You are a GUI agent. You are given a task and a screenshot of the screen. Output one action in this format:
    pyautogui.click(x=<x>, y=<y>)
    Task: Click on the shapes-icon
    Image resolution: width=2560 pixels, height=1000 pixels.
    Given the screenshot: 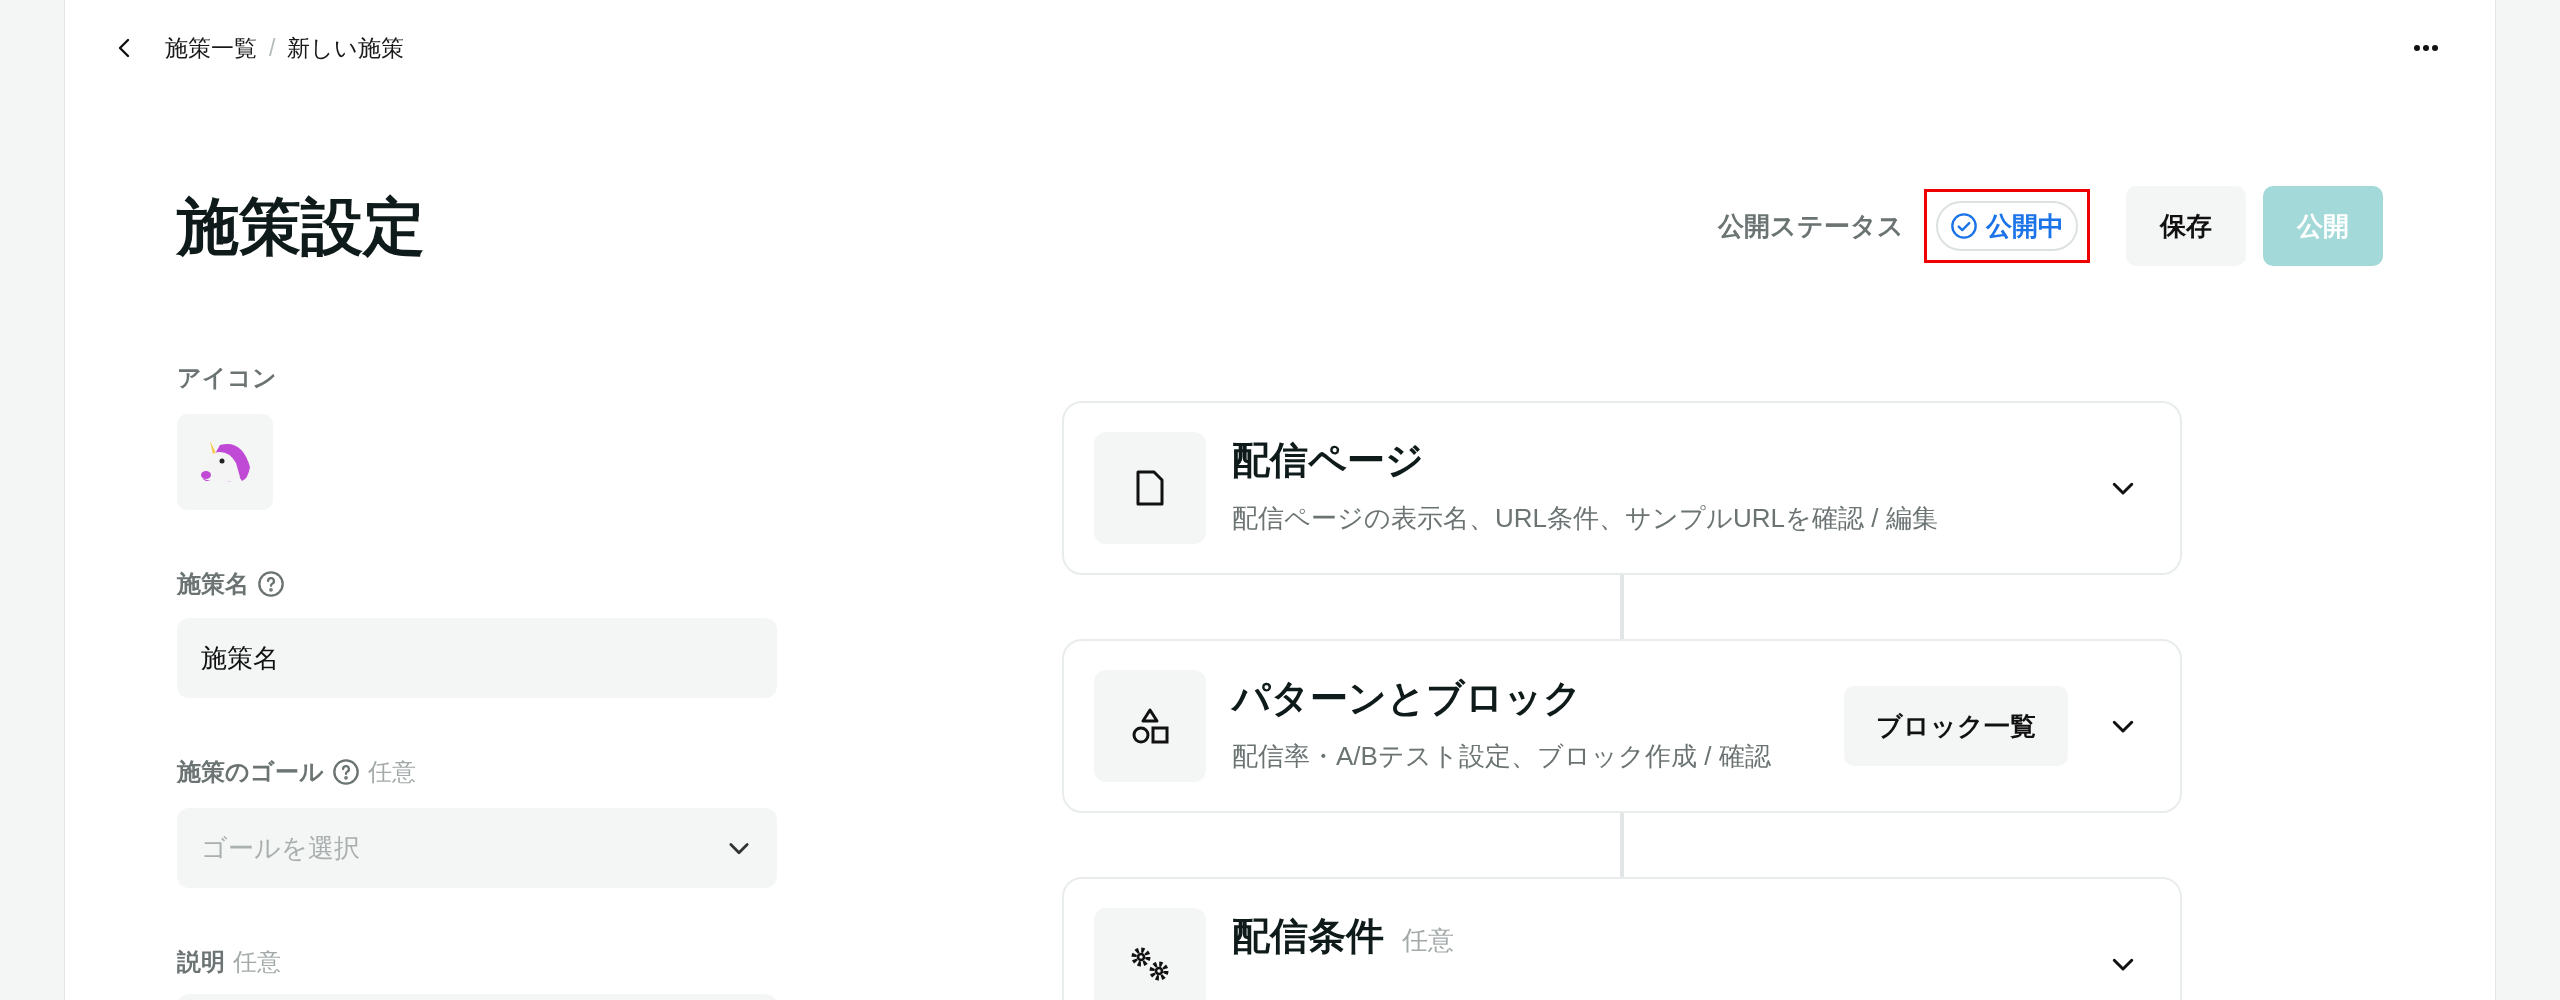 What is the action you would take?
    pyautogui.click(x=1150, y=726)
    